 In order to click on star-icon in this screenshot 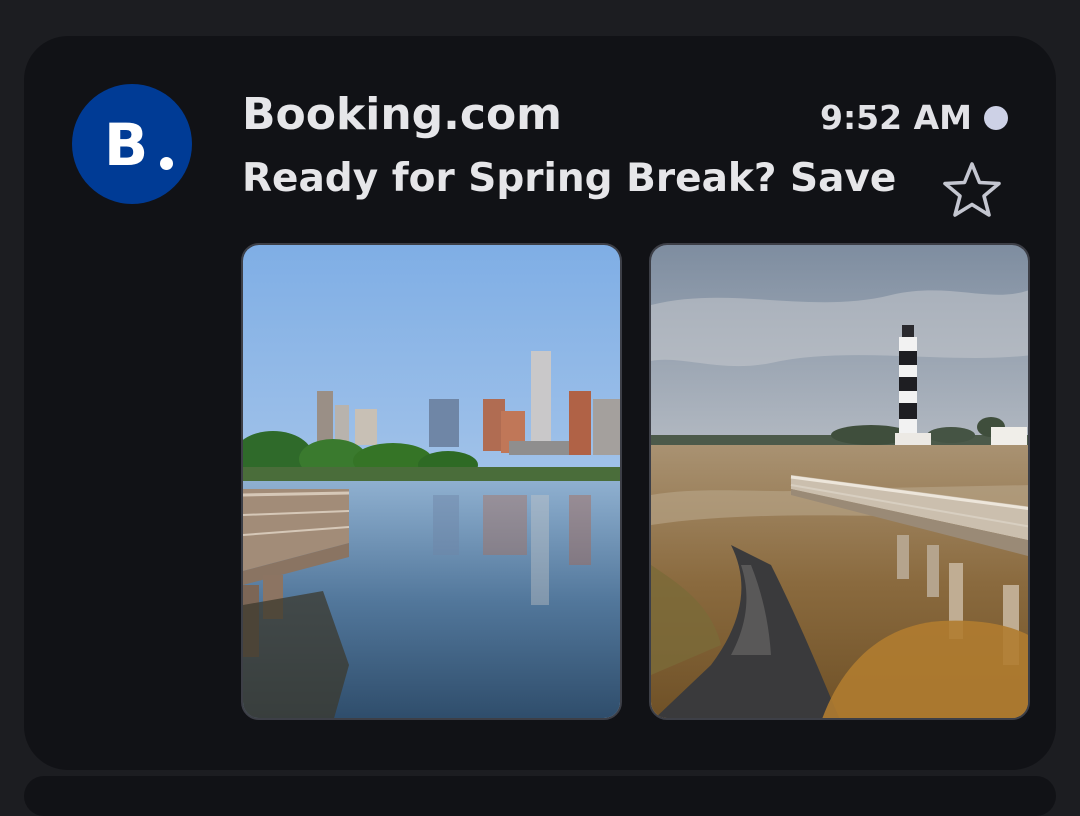, I will do `click(972, 190)`.